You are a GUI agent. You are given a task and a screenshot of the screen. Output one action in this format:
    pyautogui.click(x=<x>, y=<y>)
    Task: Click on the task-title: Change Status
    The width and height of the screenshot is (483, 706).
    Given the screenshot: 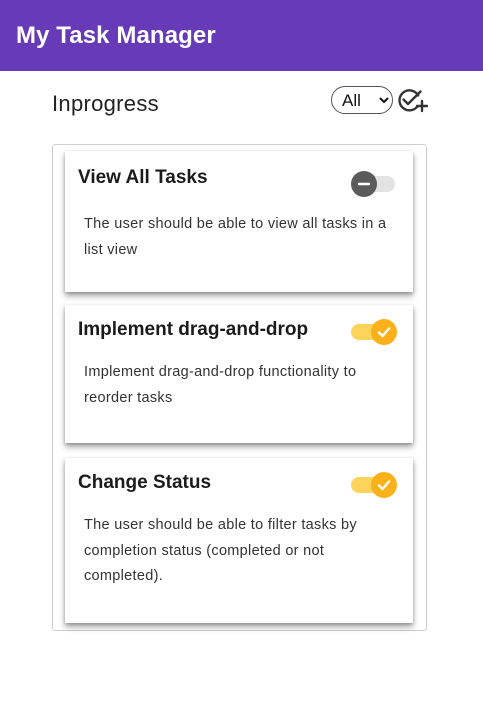 What is the action you would take?
    pyautogui.click(x=145, y=482)
    